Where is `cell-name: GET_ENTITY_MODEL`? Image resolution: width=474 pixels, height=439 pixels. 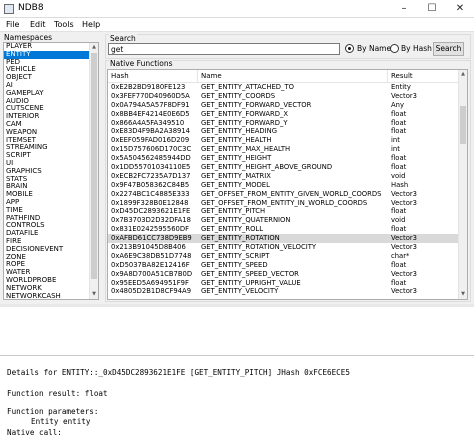 cell-name: GET_ENTITY_MODEL is located at coordinates (235, 184).